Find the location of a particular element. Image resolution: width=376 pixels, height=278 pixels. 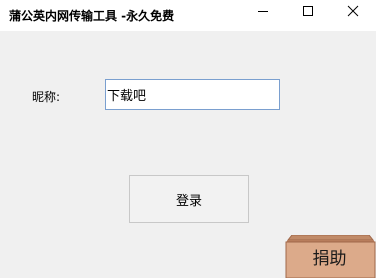

title-bar: 蒲公英内网传输工具 -永久免费 is located at coordinates (188, 15).